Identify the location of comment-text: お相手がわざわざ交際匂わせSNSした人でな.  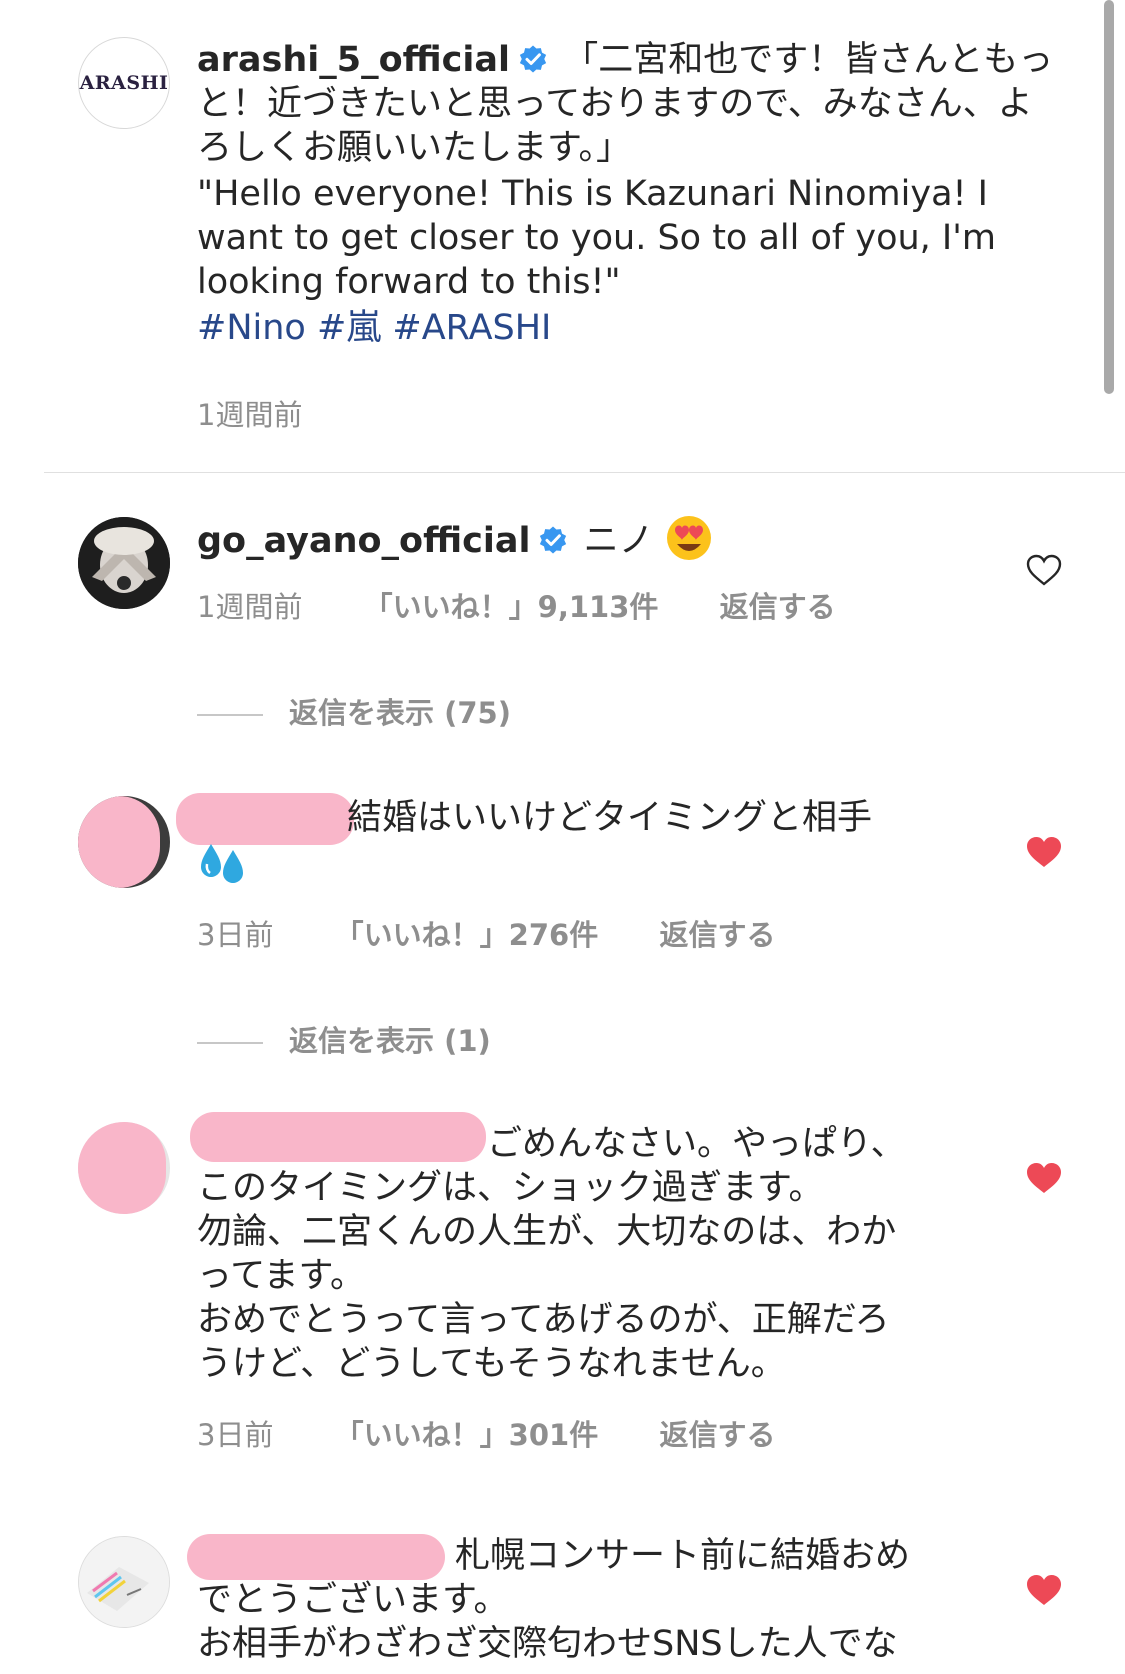
(547, 1644).